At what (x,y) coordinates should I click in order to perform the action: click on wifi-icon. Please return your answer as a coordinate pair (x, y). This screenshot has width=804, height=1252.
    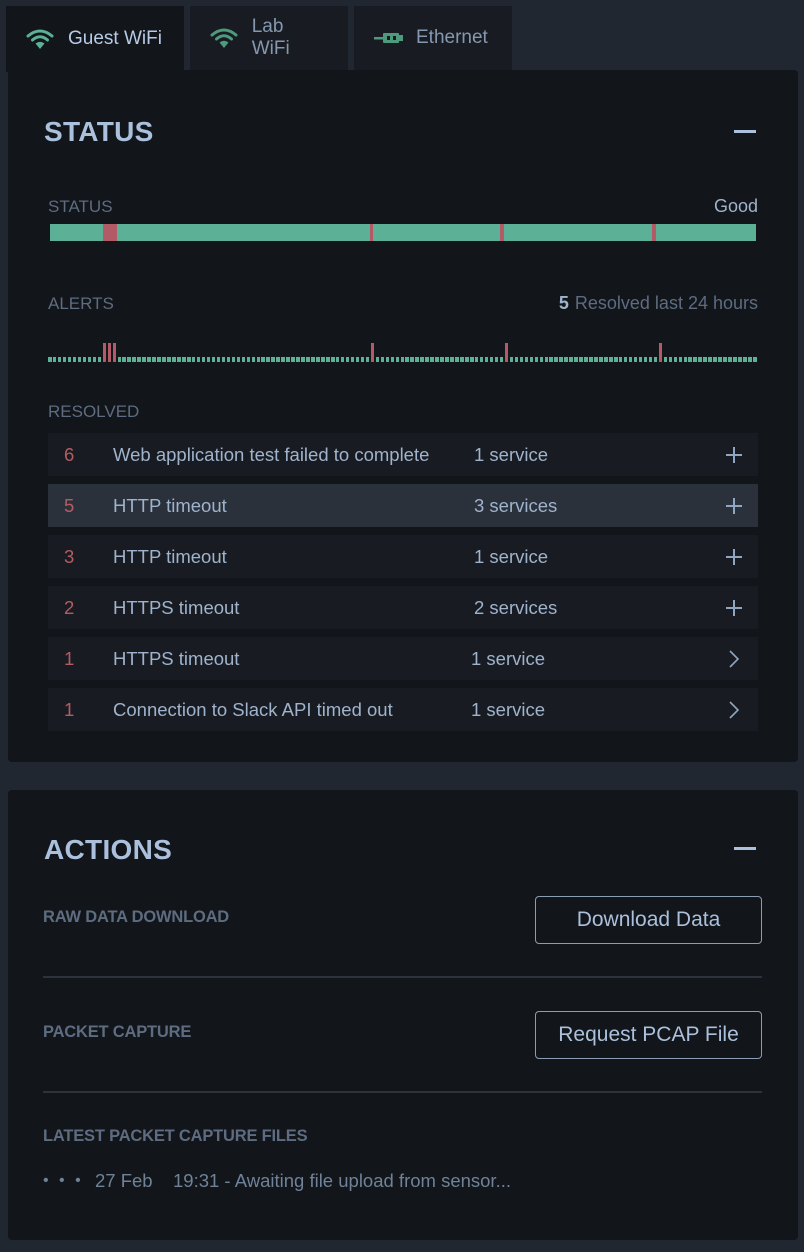
    Looking at the image, I should click on (41, 39).